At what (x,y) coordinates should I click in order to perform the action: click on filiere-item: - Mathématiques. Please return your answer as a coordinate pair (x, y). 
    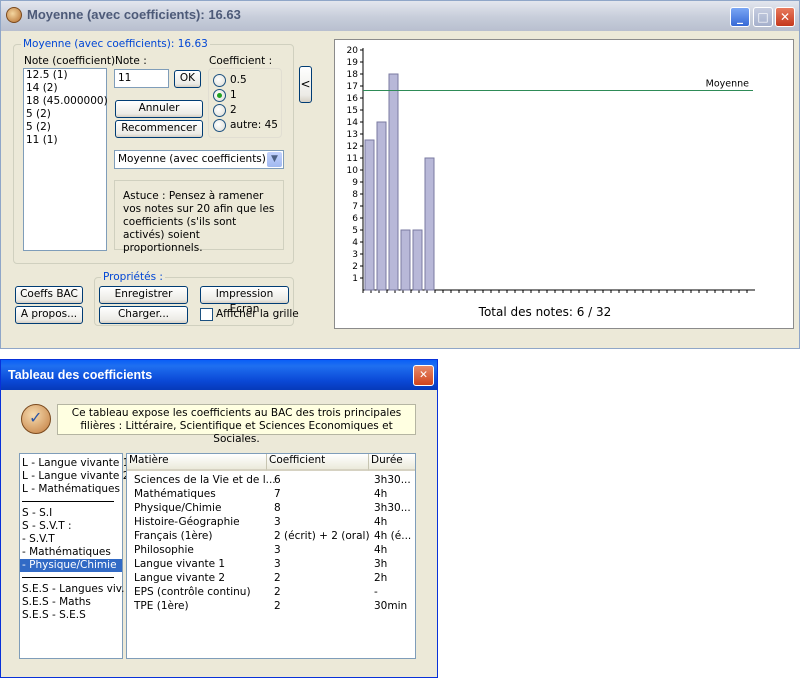
    Looking at the image, I should click on (71, 552).